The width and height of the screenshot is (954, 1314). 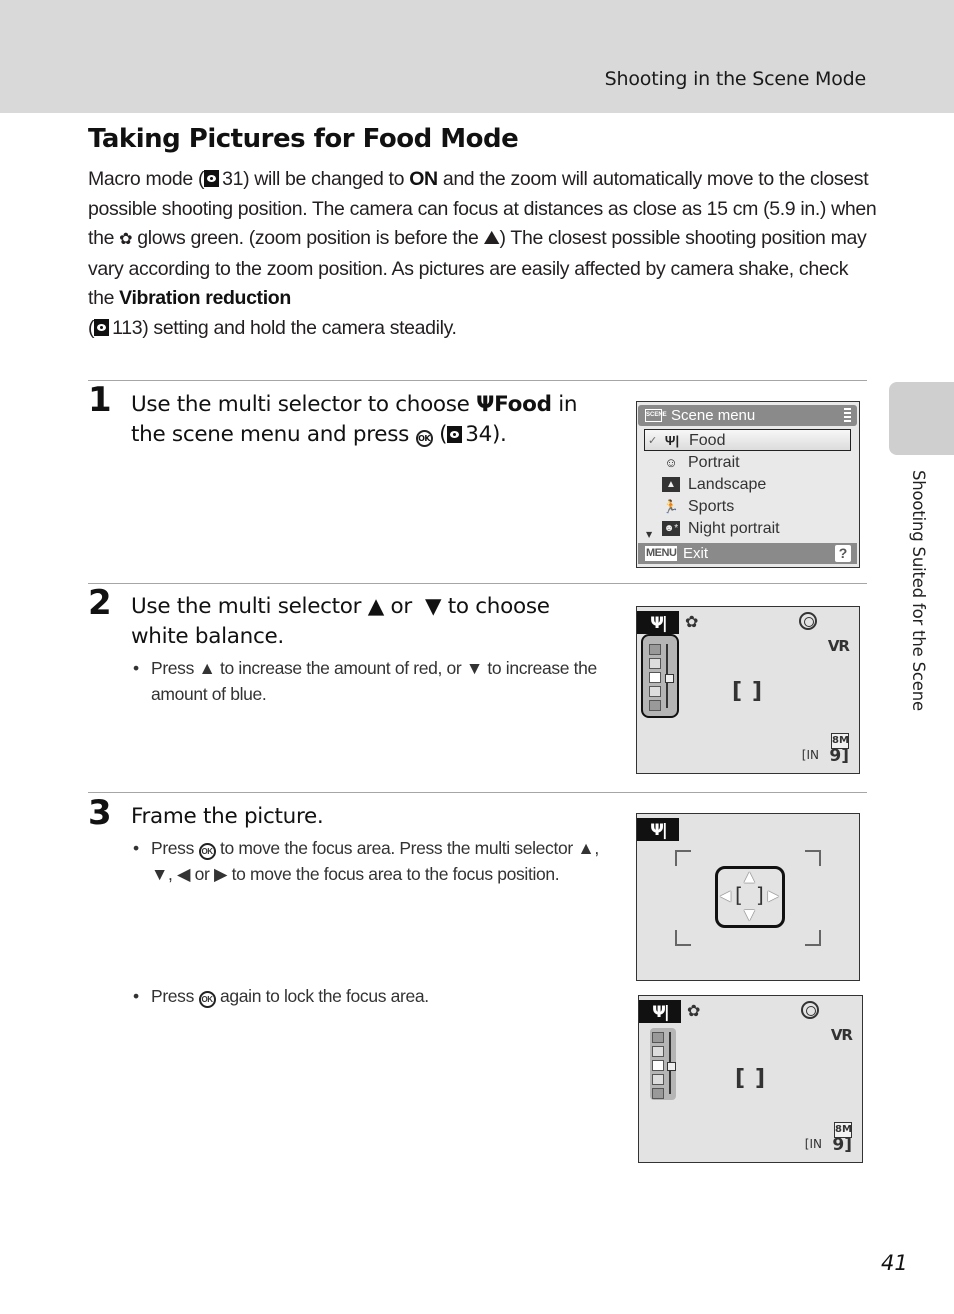 I want to click on scene-menu-footer: MENU Exit ?, so click(x=747, y=553).